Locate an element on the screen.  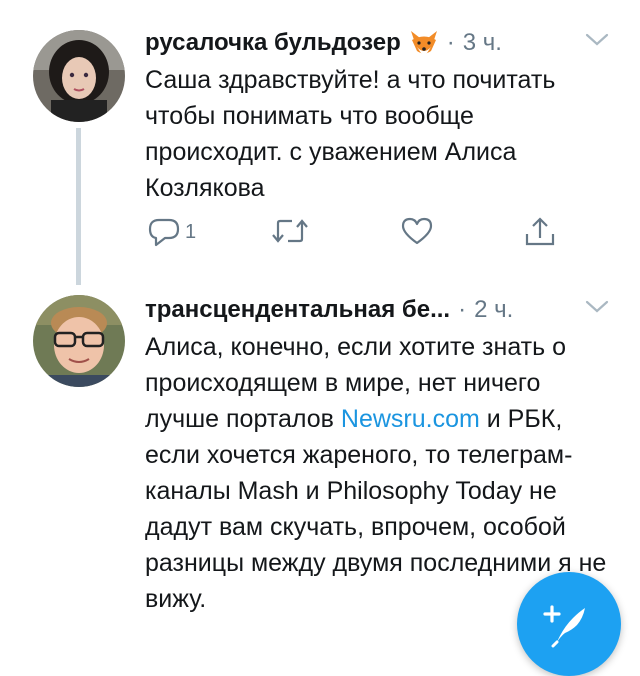
share-icon is located at coordinates (540, 232).